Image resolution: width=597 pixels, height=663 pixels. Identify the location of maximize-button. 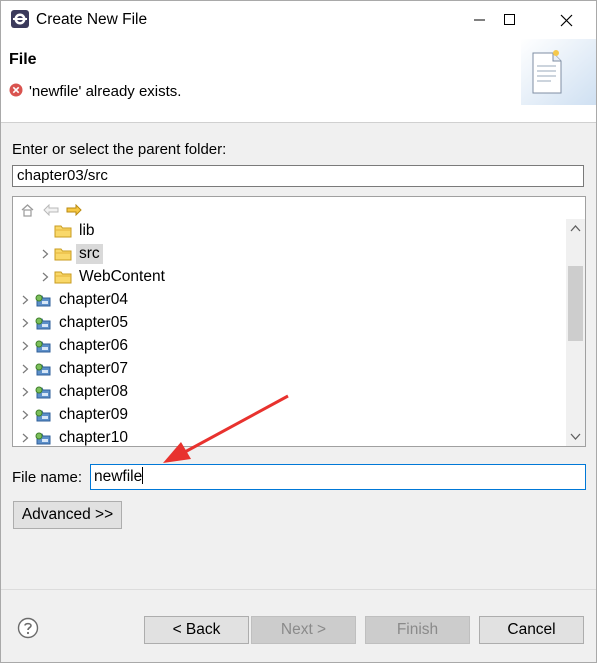
(510, 20).